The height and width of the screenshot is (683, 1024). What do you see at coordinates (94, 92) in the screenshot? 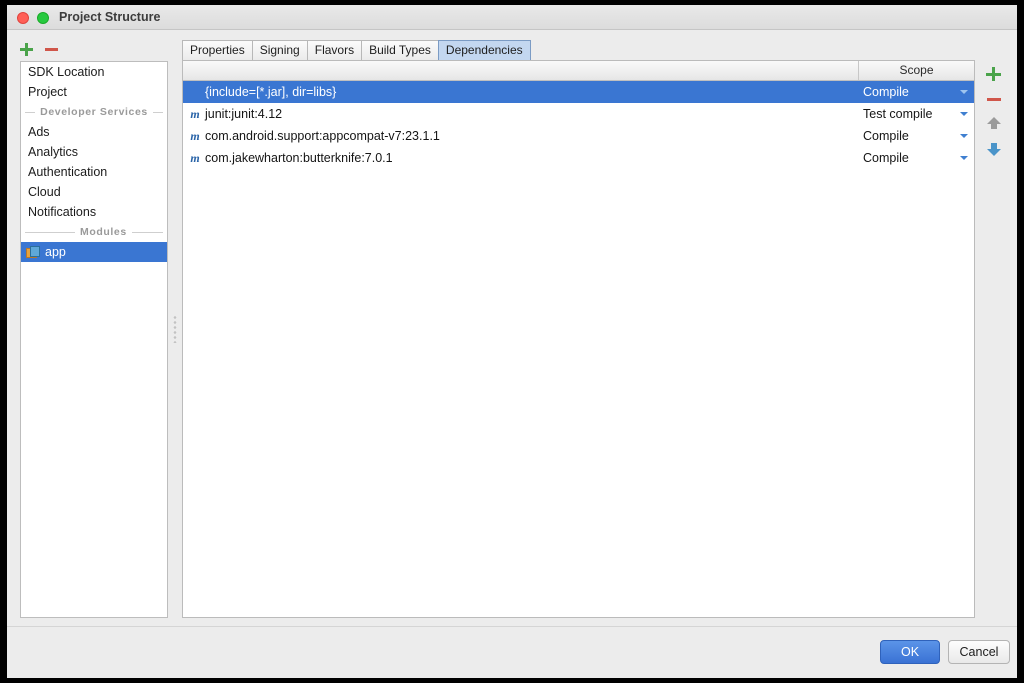
I see `sidebar-item-project: Project` at bounding box center [94, 92].